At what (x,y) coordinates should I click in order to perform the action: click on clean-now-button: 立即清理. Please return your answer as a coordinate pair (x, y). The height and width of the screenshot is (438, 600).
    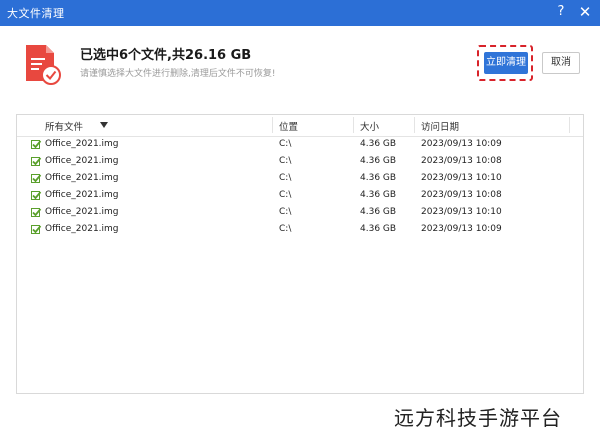
    Looking at the image, I should click on (506, 63).